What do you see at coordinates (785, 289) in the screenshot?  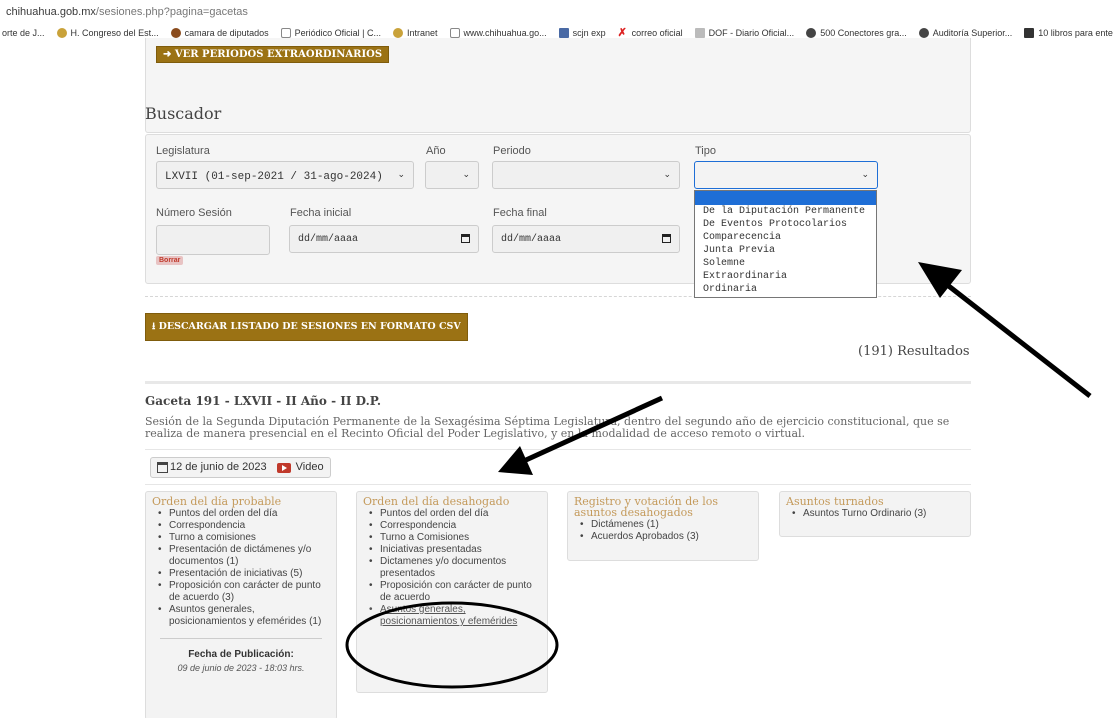 I see `tipo-option: Ordinaria` at bounding box center [785, 289].